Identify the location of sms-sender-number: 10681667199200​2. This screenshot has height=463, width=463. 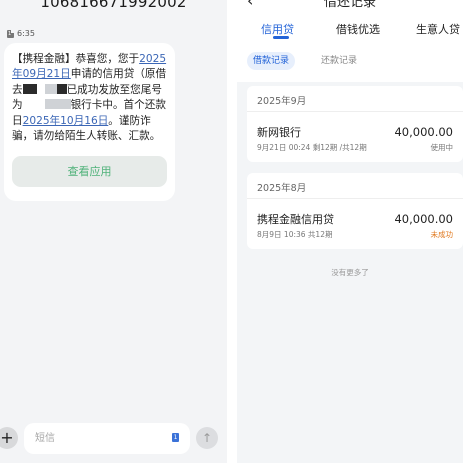
(113, 5).